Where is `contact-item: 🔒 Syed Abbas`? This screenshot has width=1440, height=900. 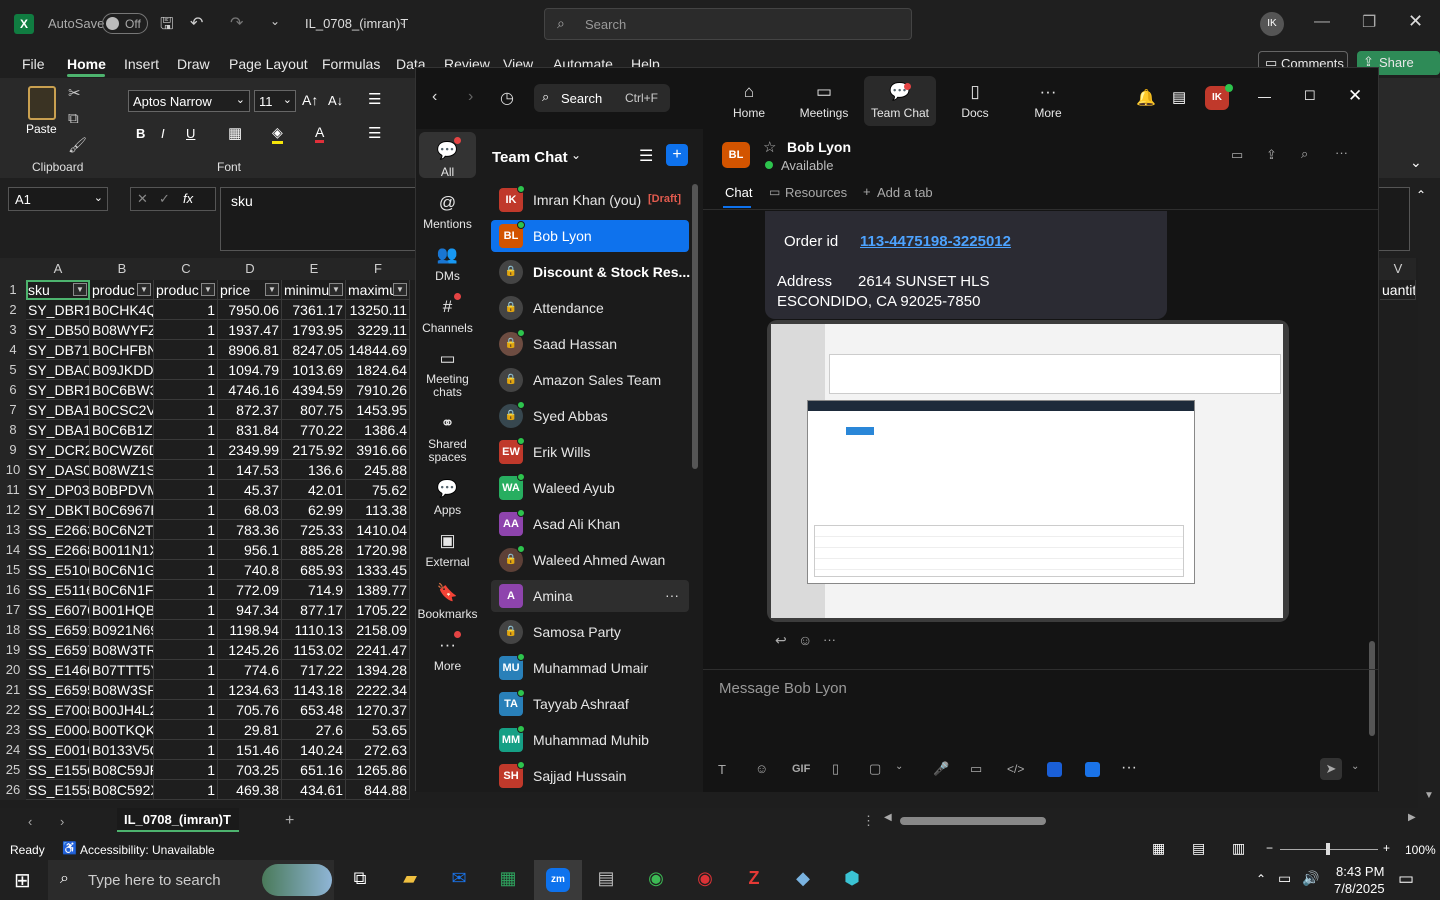 contact-item: 🔒 Syed Abbas is located at coordinates (590, 416).